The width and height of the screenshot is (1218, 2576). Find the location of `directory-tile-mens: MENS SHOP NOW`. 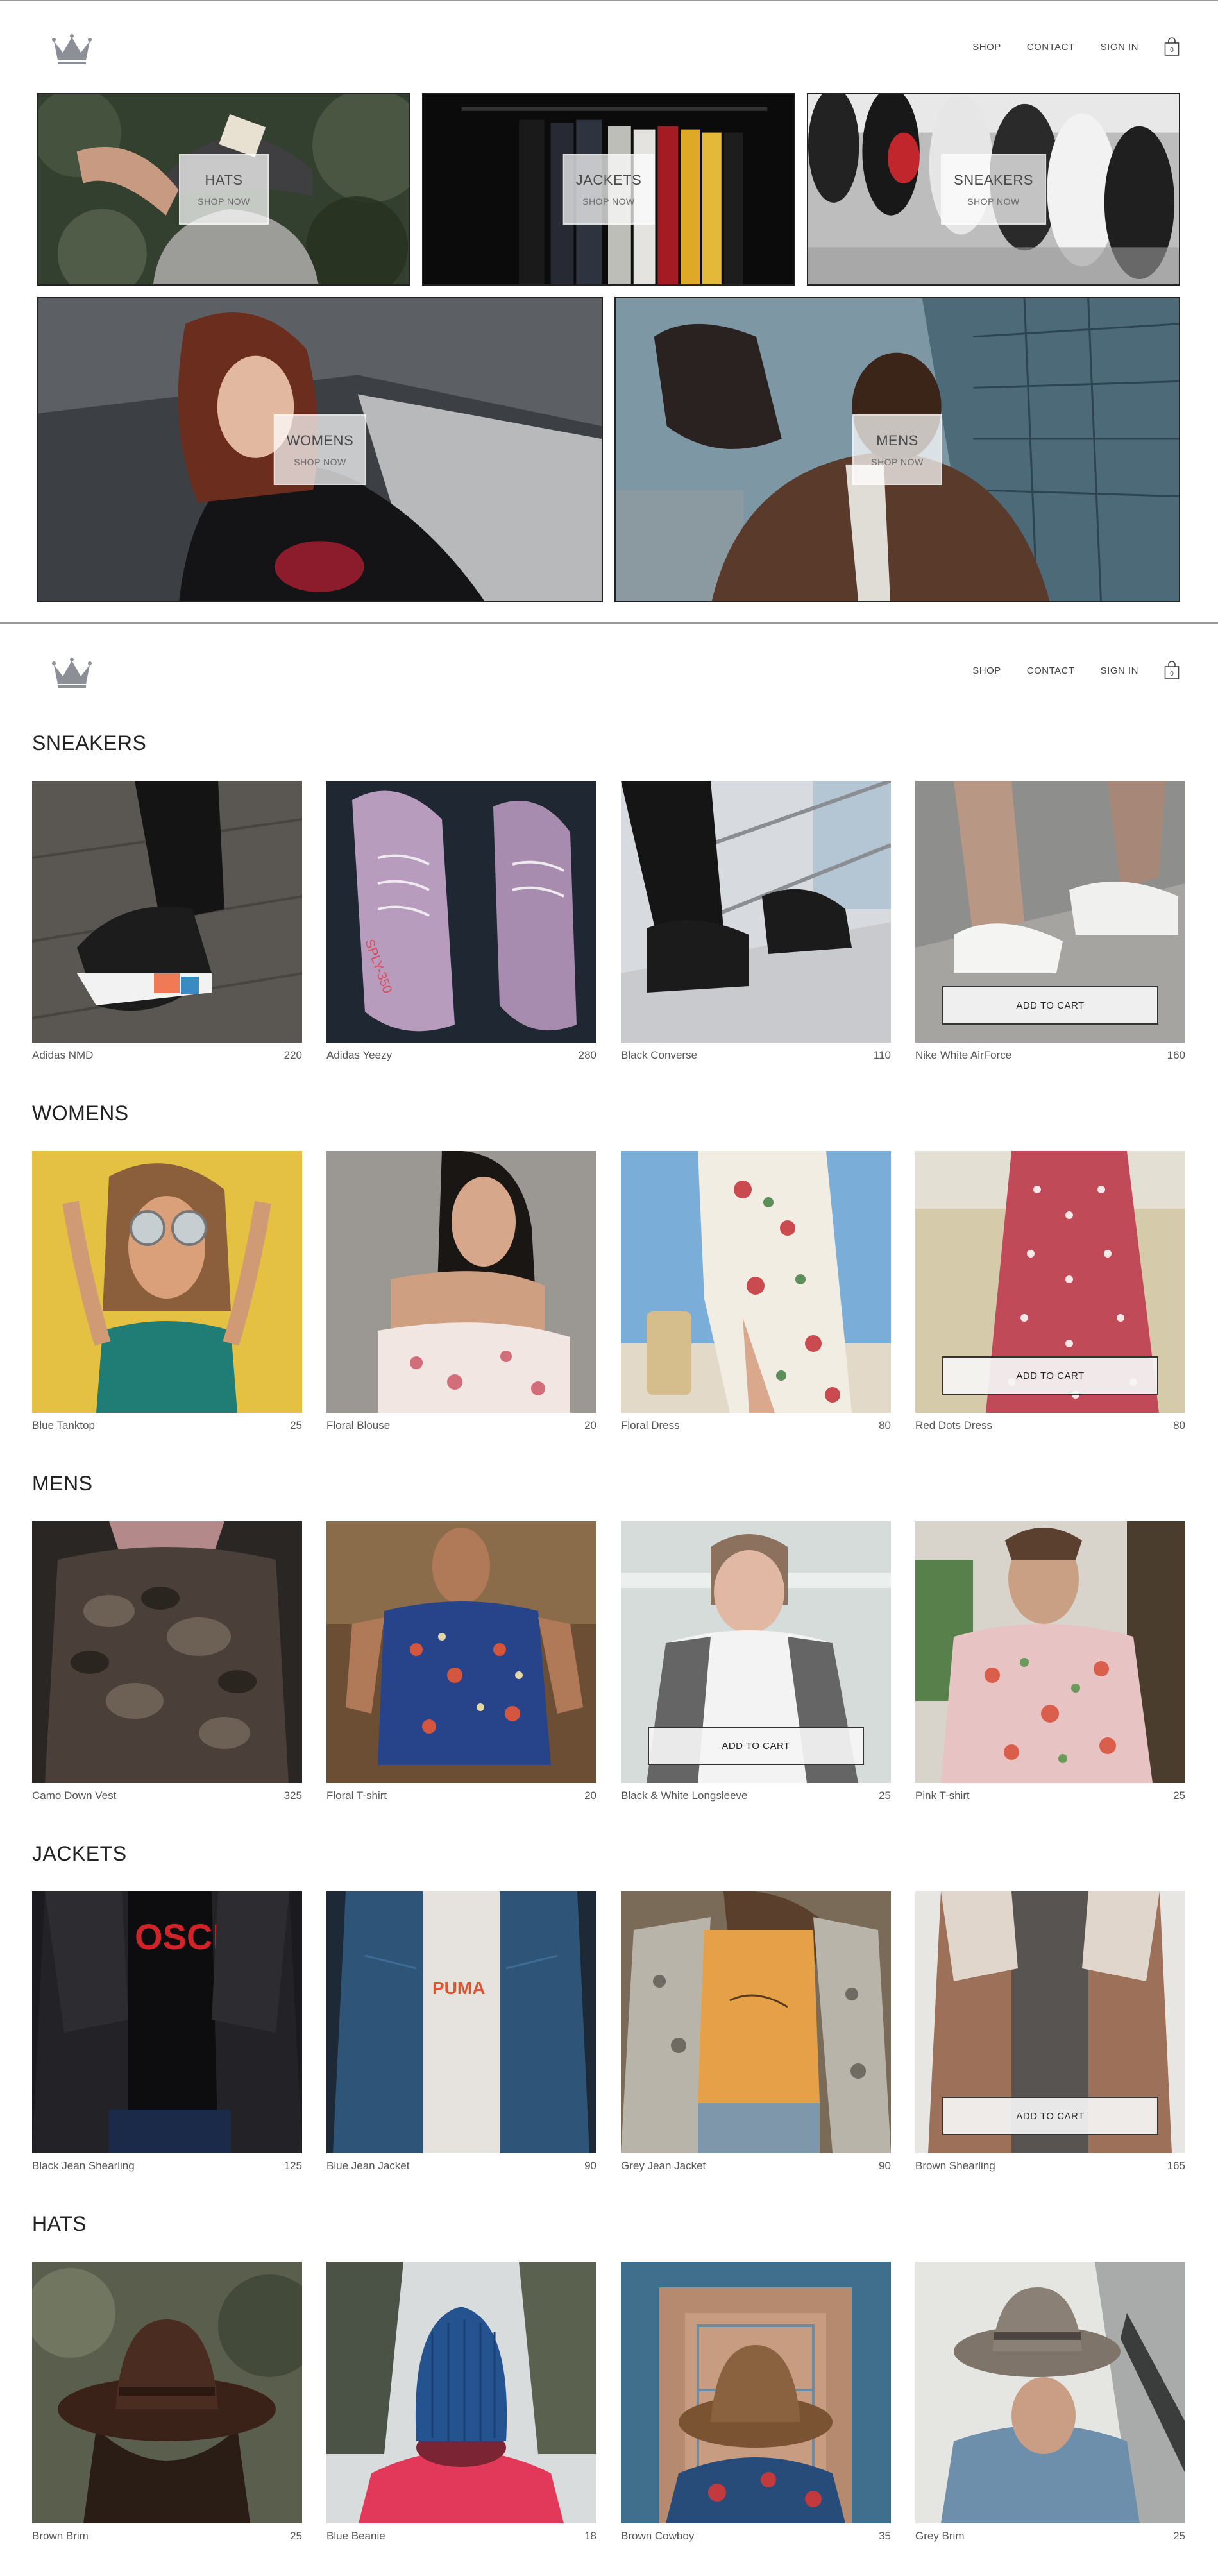

directory-tile-mens: MENS SHOP NOW is located at coordinates (897, 449).